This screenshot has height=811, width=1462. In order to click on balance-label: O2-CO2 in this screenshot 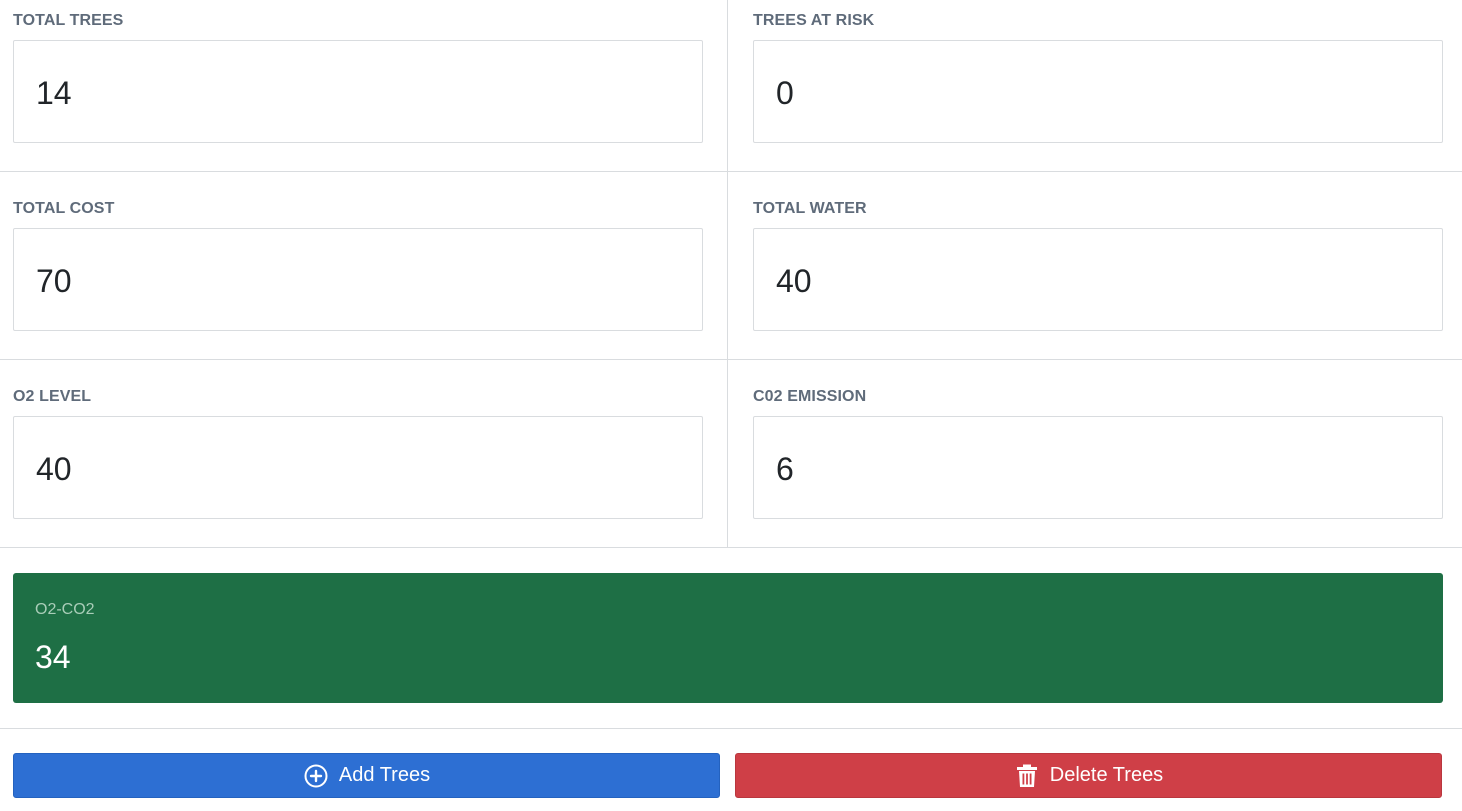, I will do `click(65, 609)`.